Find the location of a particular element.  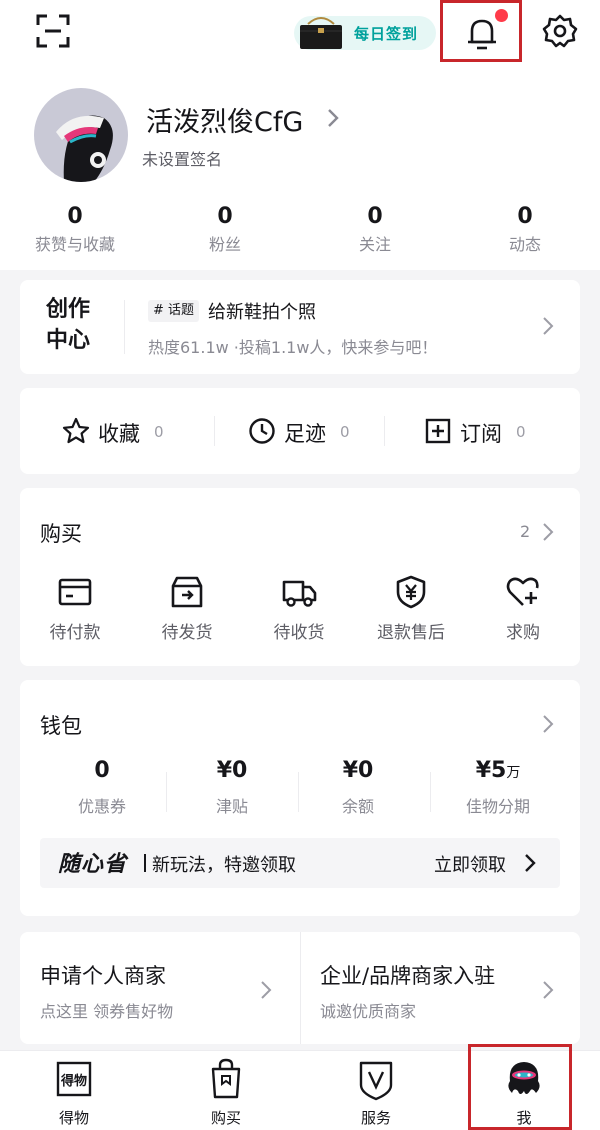

refund-aftersale-button: 退款售后 is located at coordinates (411, 608).